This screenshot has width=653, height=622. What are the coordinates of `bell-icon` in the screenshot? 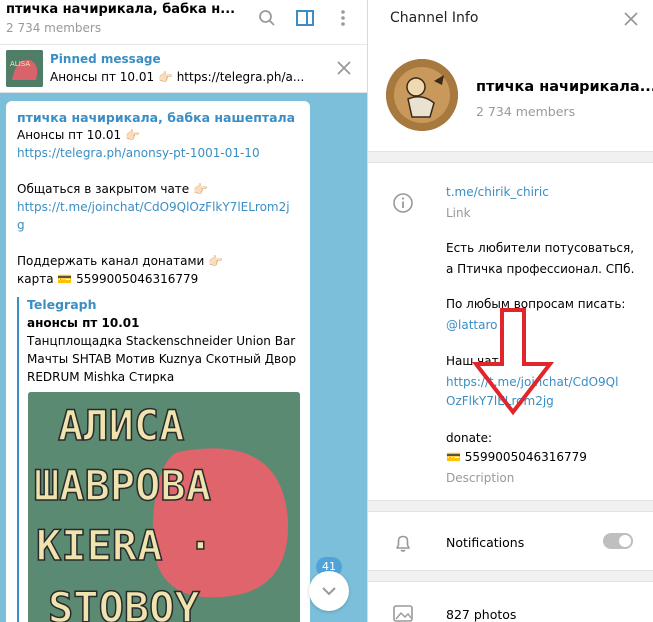 It's located at (403, 543).